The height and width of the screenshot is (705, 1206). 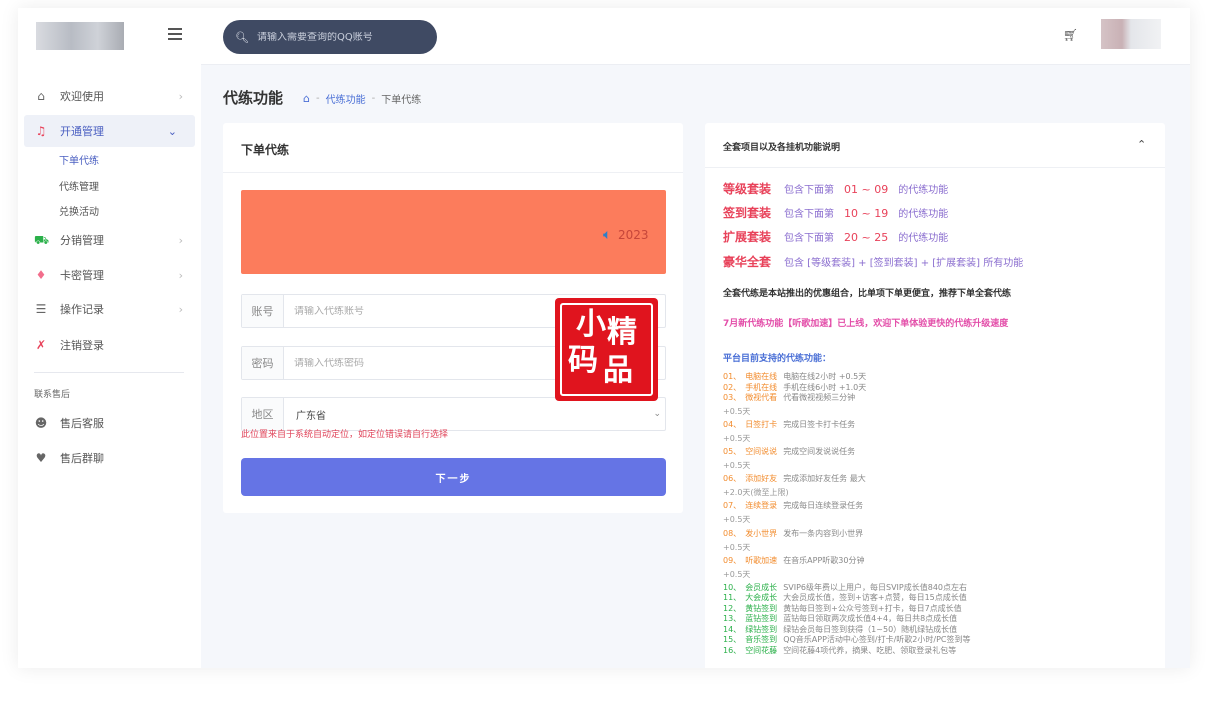 What do you see at coordinates (82, 423) in the screenshot?
I see `sidebar-item-label: 售后客服` at bounding box center [82, 423].